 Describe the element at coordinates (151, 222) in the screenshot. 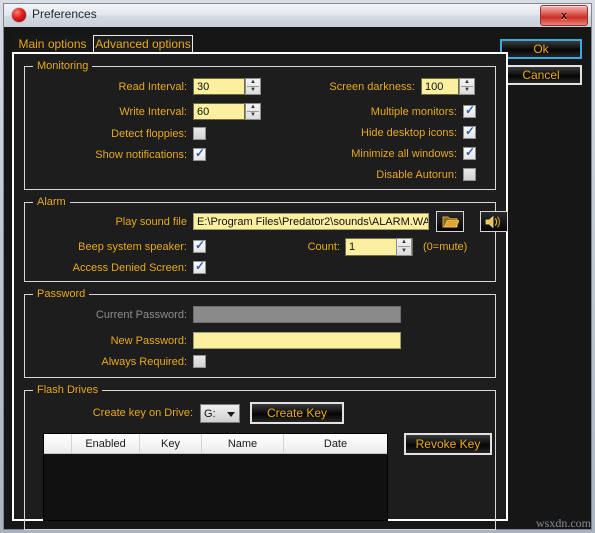

I see `play-sound-file-label: Play sound file` at that location.